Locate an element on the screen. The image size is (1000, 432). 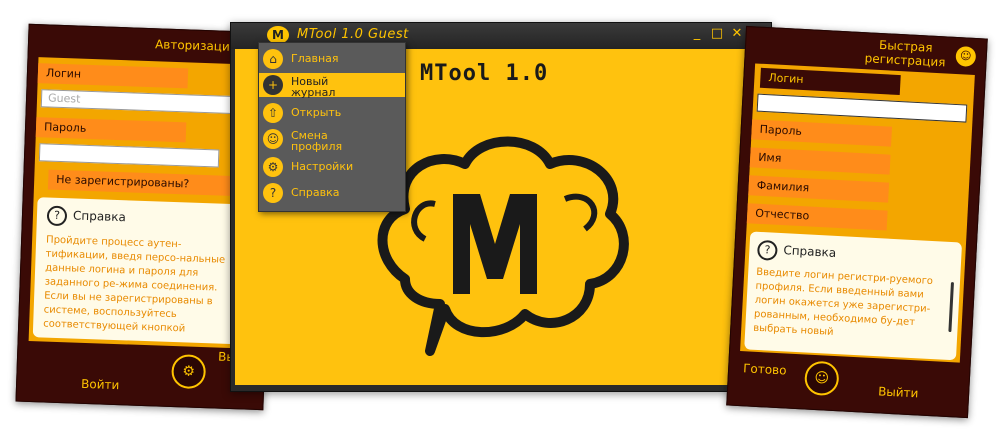
menu-item-settings: ⚙ Настройки is located at coordinates (332, 167).